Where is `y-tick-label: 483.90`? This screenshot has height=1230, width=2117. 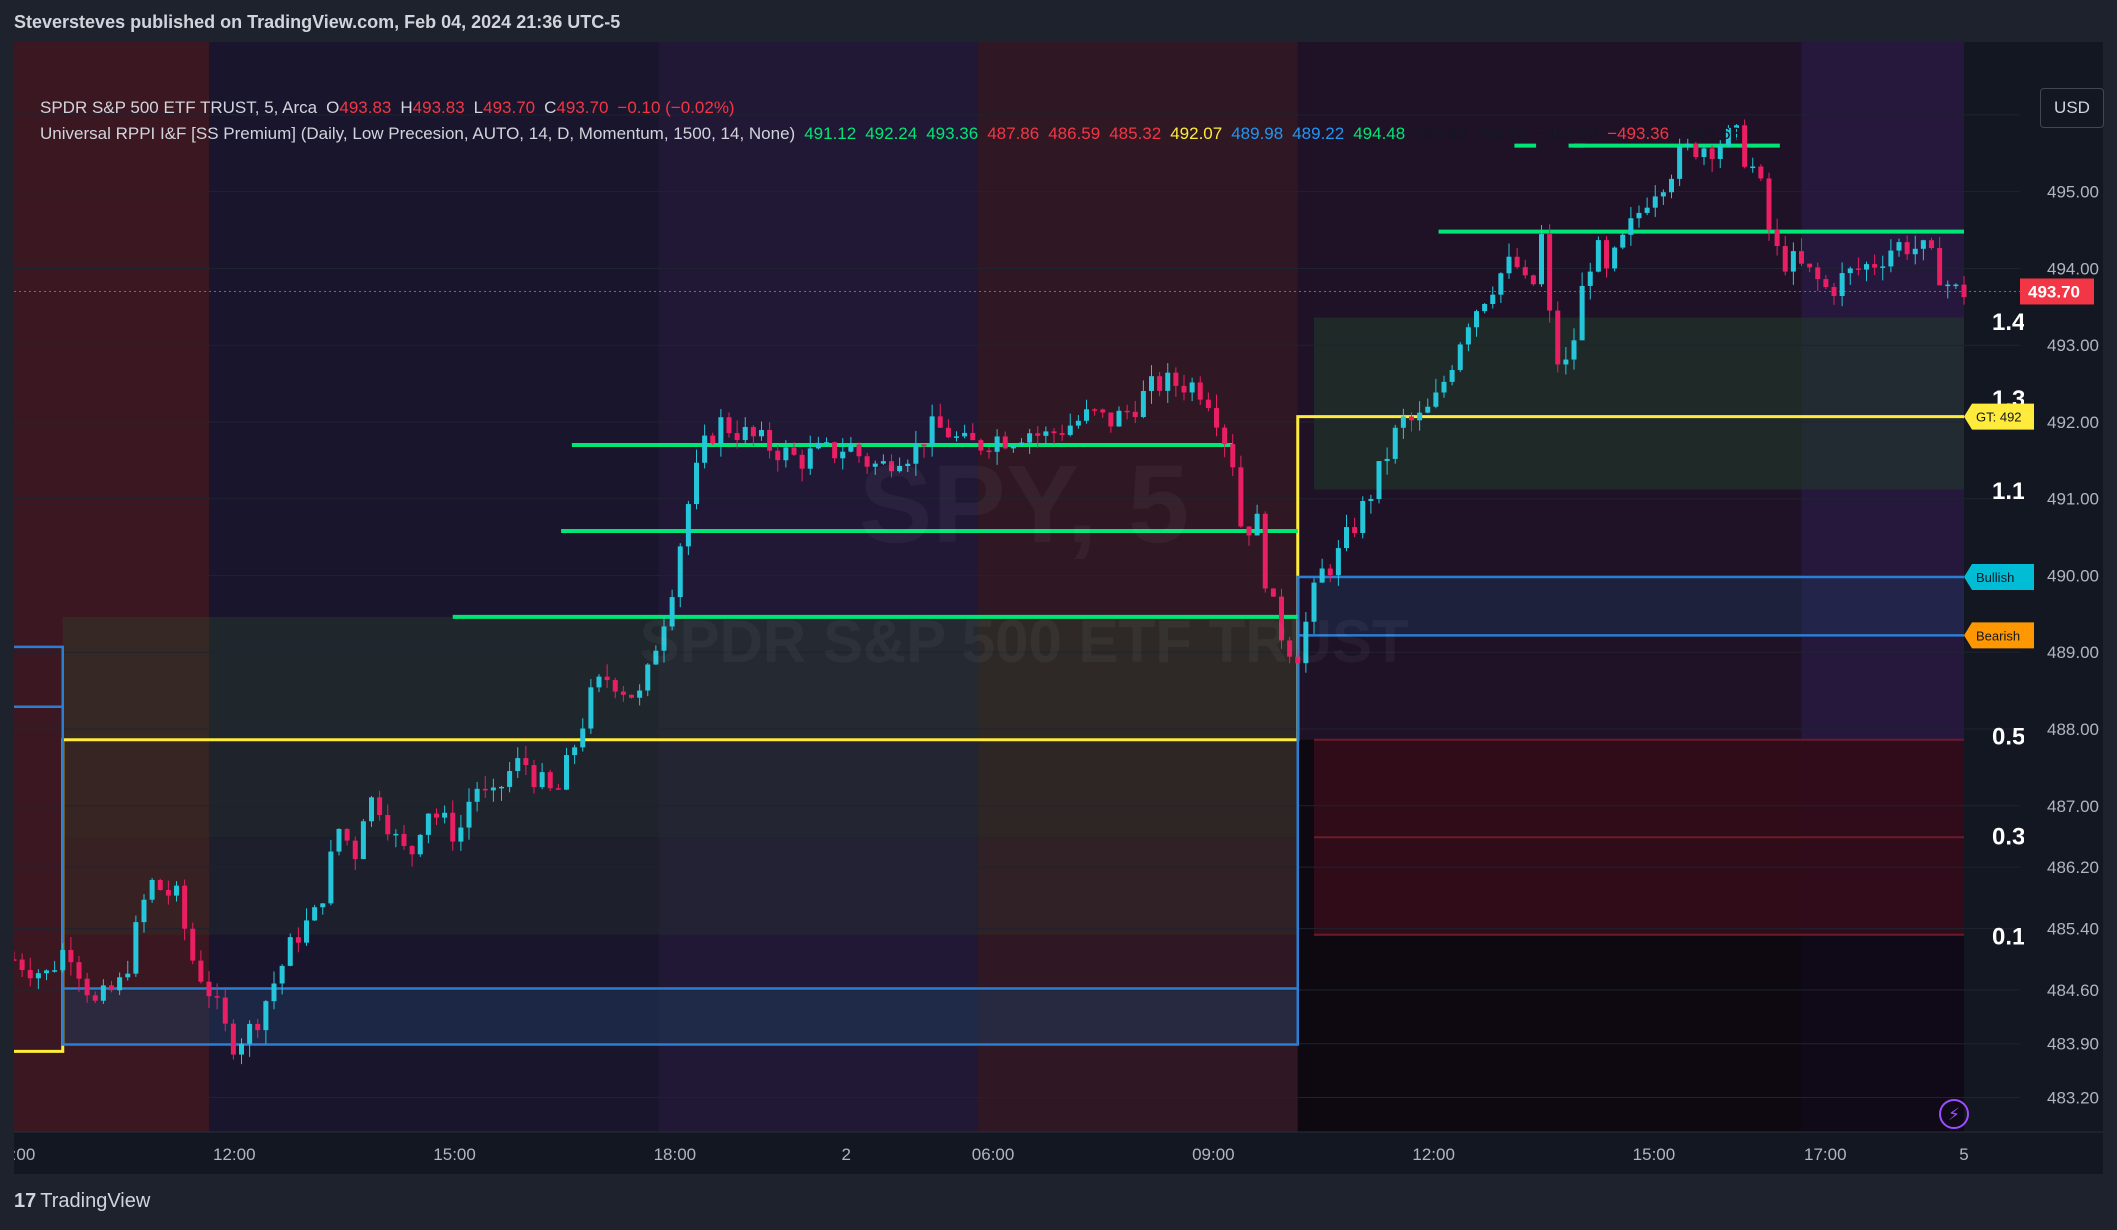 y-tick-label: 483.90 is located at coordinates (2073, 1044).